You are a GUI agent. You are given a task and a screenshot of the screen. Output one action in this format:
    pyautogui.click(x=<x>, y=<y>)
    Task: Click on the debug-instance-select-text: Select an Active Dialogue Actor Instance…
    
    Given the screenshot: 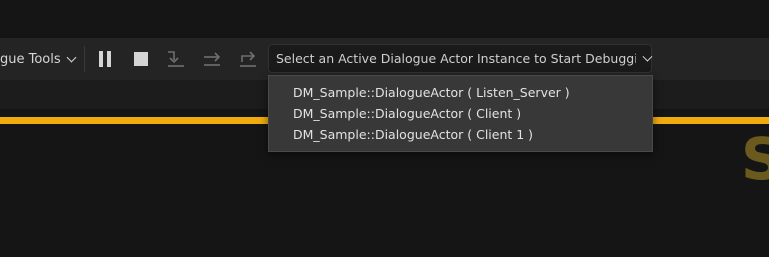 What is the action you would take?
    pyautogui.click(x=456, y=58)
    